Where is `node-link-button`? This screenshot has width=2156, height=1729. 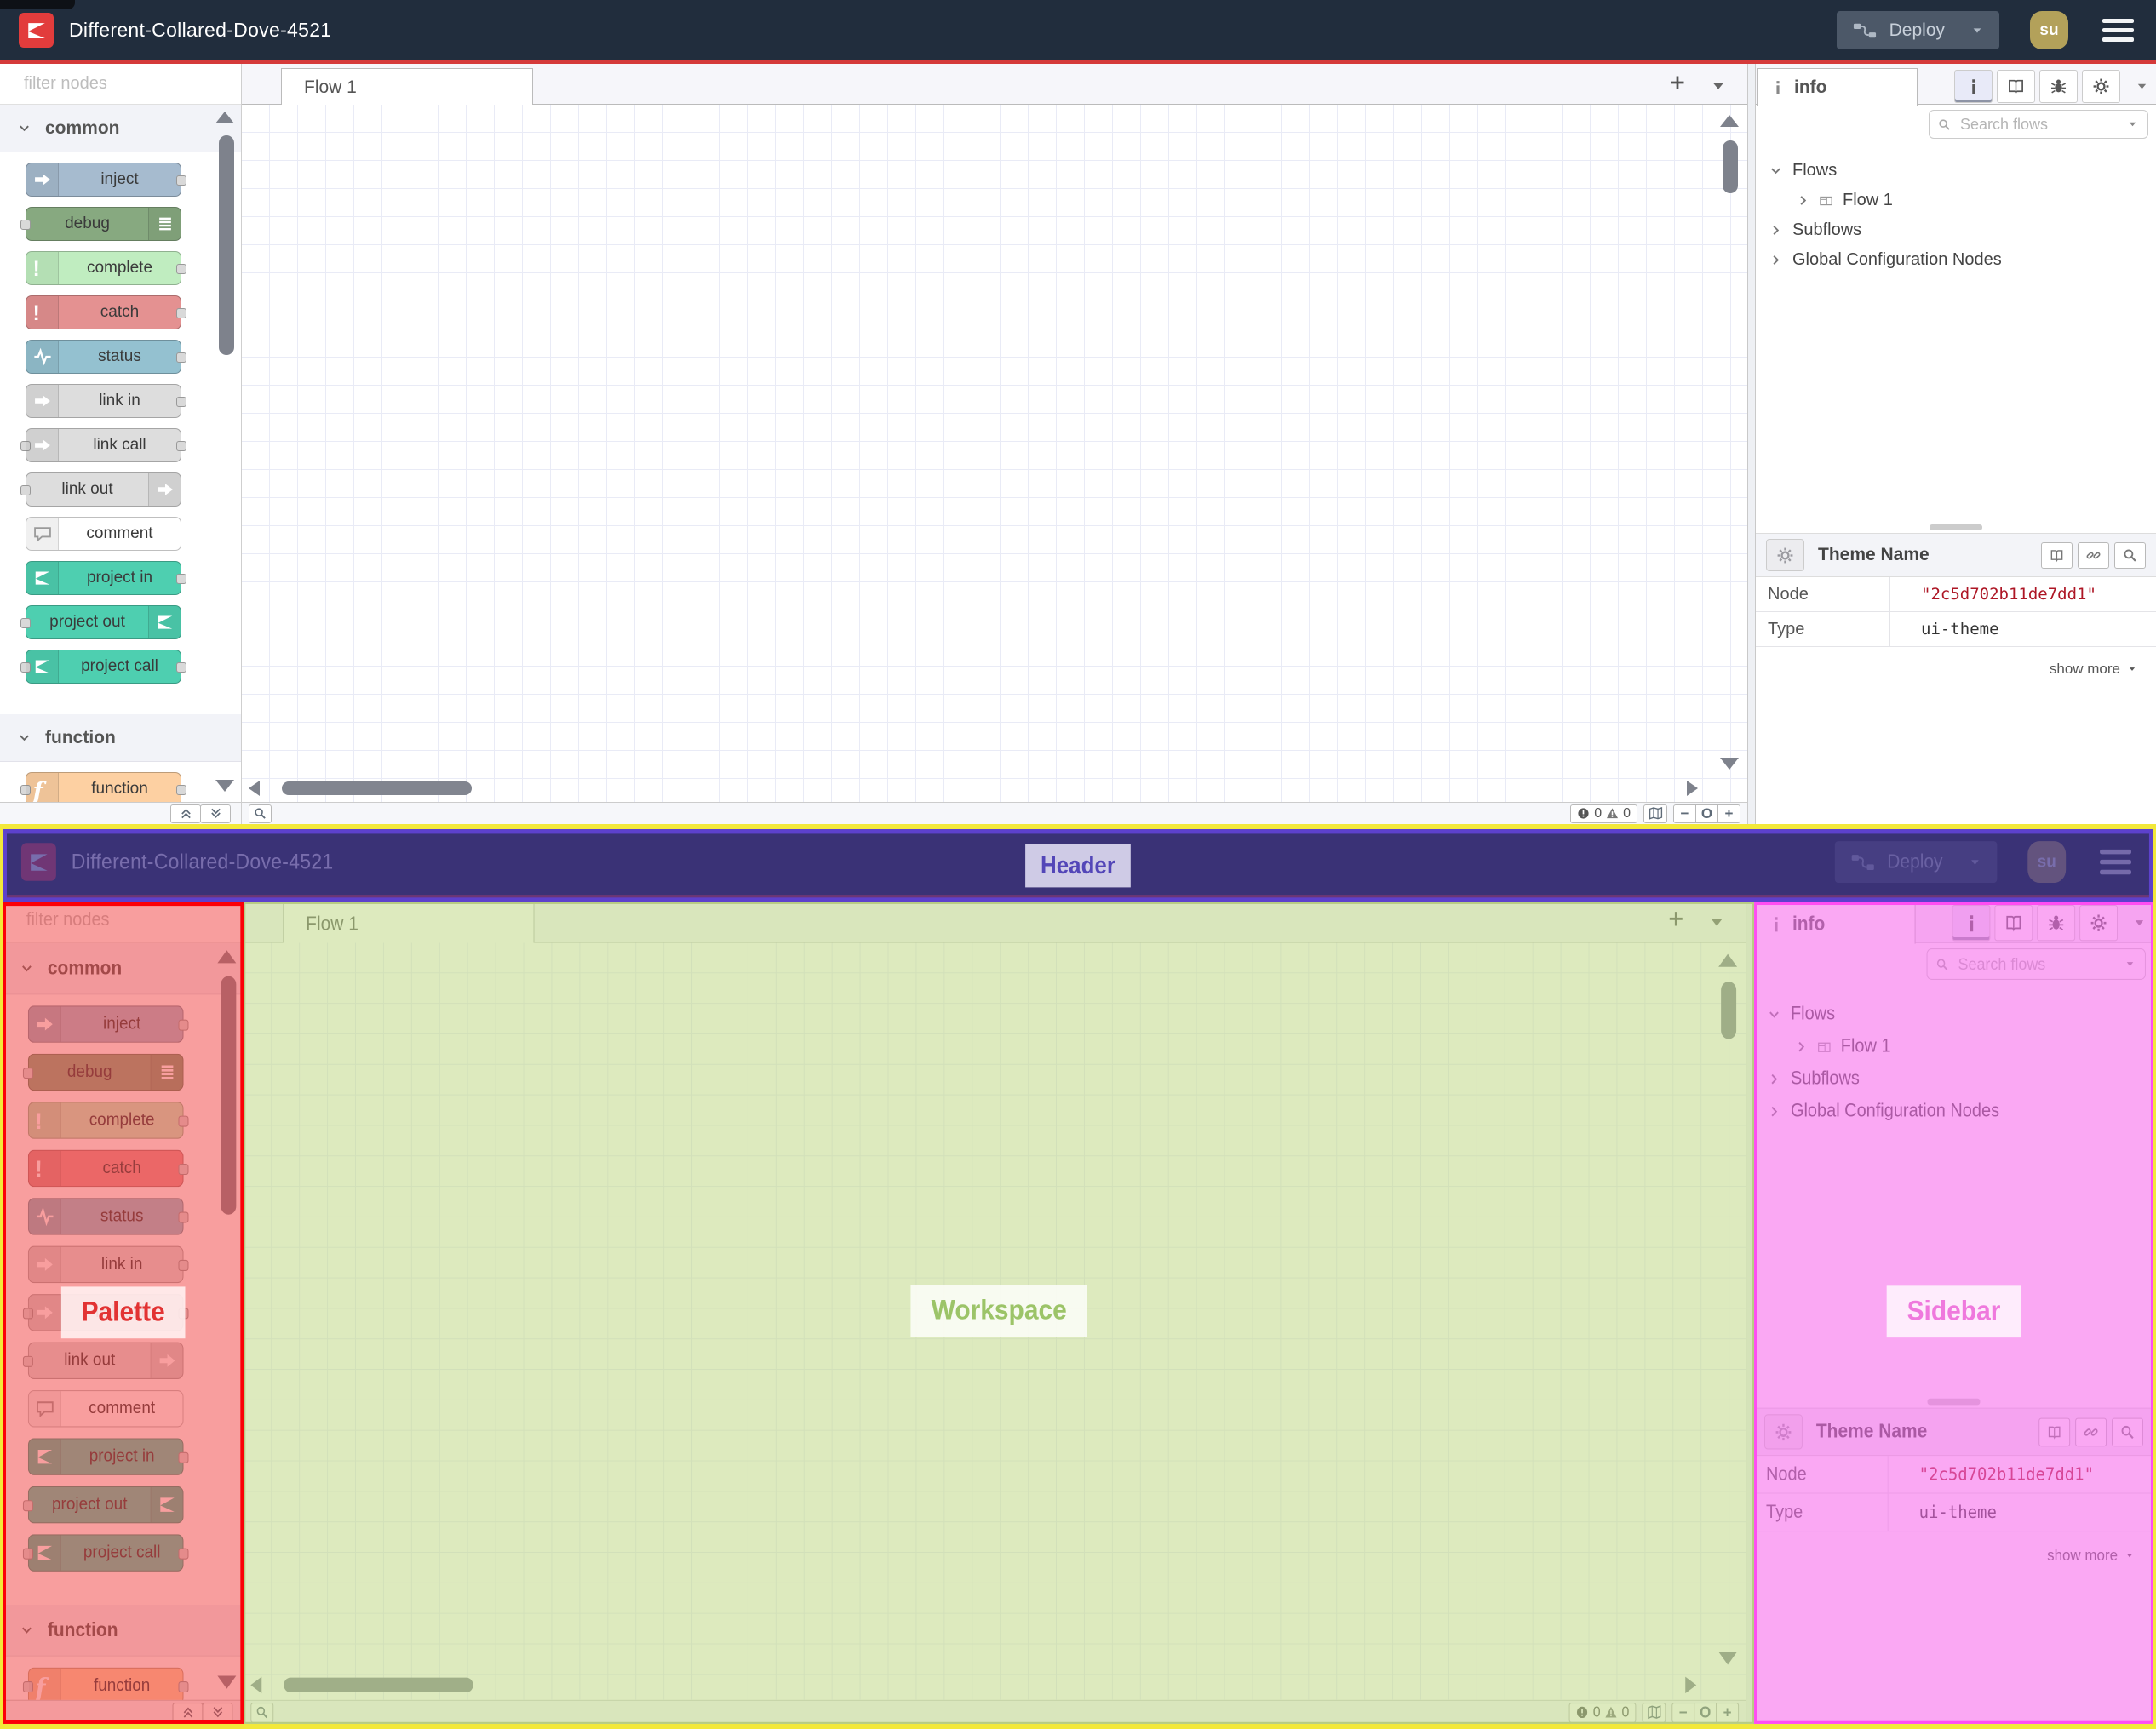 node-link-button is located at coordinates (2093, 555).